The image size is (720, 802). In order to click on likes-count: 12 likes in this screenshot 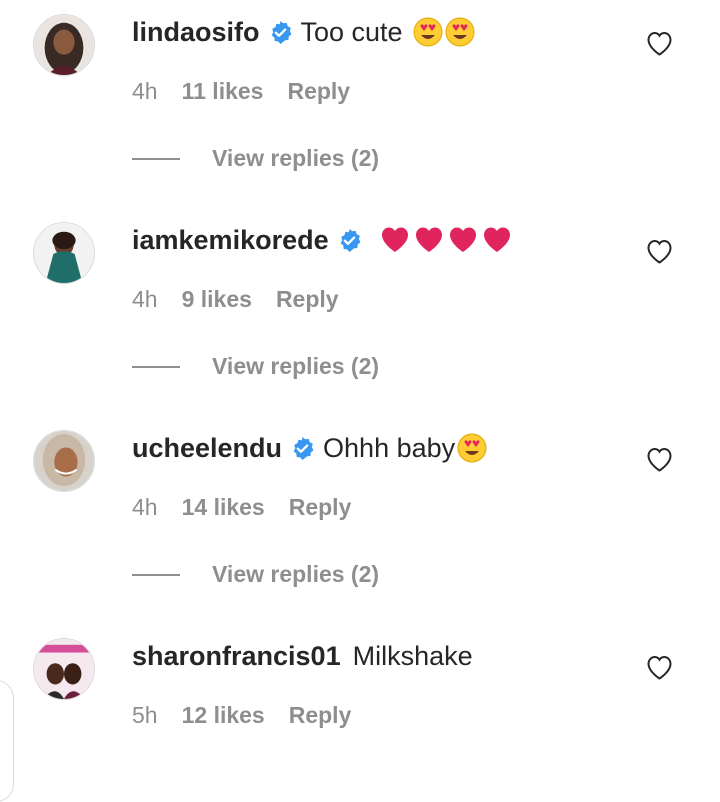, I will do `click(223, 715)`.